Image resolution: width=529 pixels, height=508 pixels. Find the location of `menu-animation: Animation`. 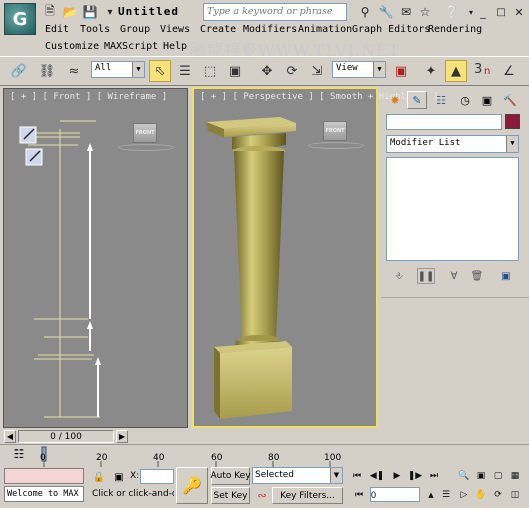

menu-animation: Animation is located at coordinates (325, 29).